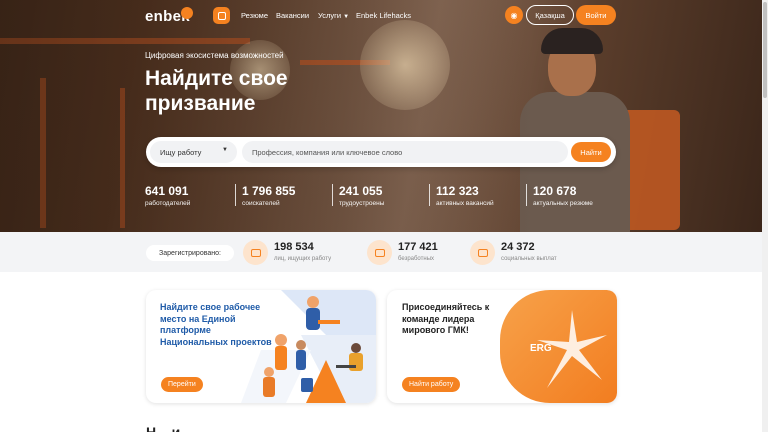 The image size is (768, 432). What do you see at coordinates (261, 203) in the screenshot?
I see `stat-label: соискателей` at bounding box center [261, 203].